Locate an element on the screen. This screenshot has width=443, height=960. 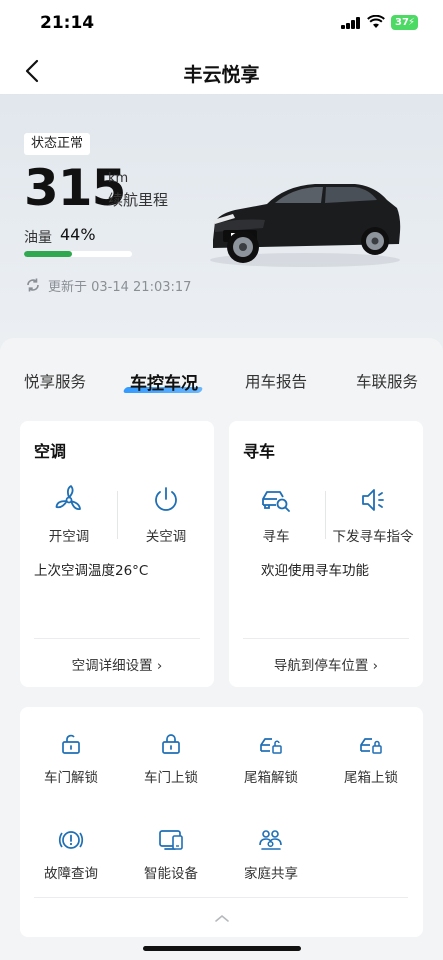
find-car-label: 寻车 is located at coordinates (276, 537).